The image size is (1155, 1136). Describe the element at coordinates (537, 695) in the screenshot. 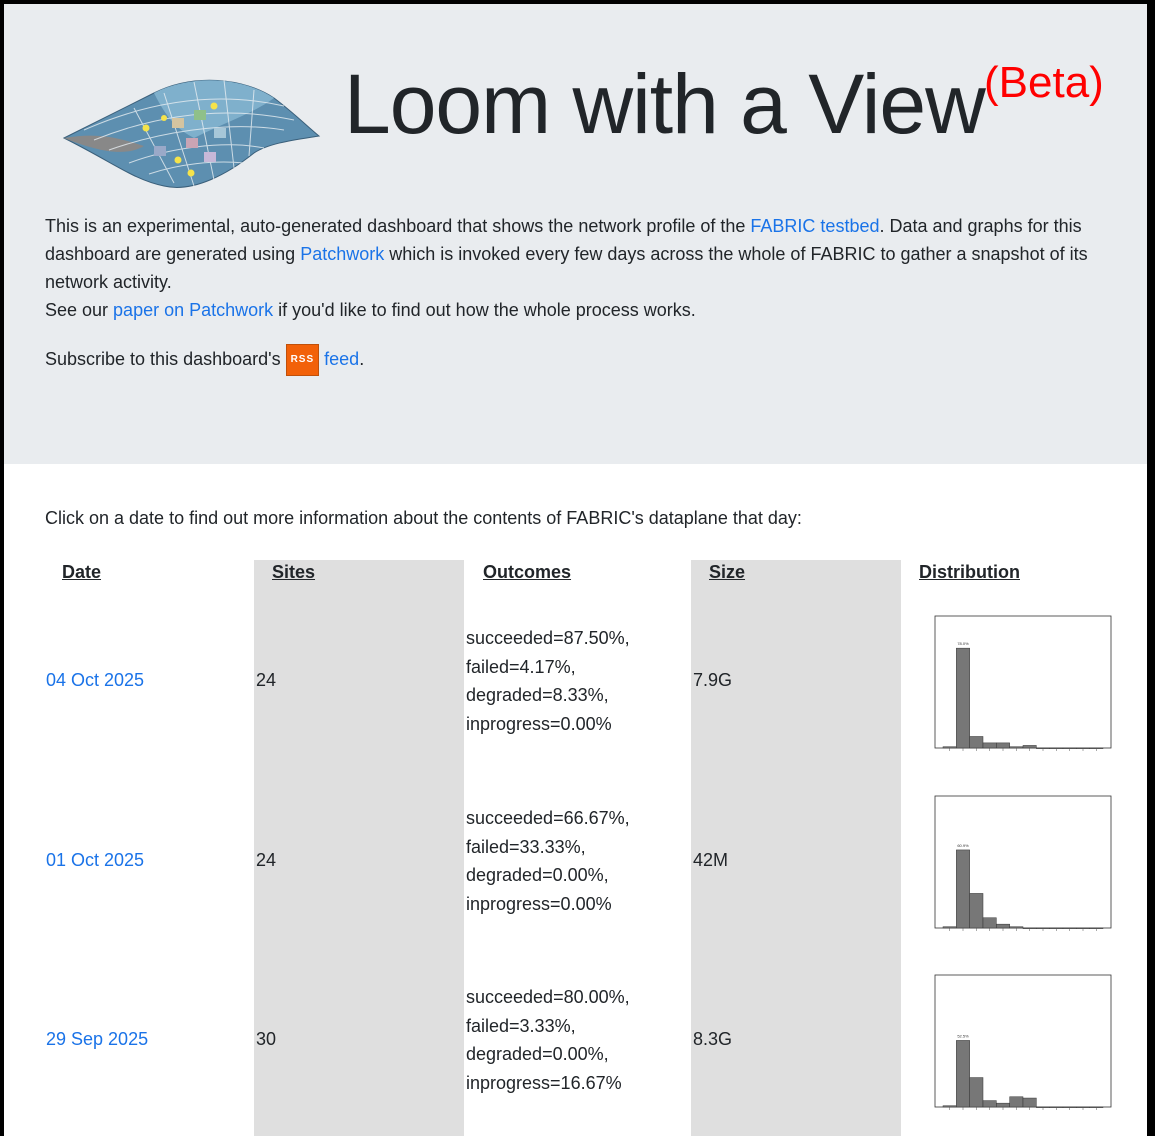

I see `outcome-degraded: degraded=8.33%,` at that location.